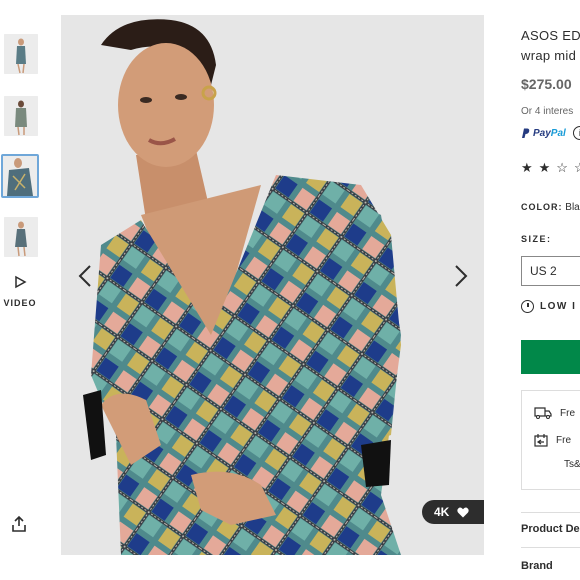  Describe the element at coordinates (536, 239) in the screenshot. I see `size-label: SIZE:` at that location.